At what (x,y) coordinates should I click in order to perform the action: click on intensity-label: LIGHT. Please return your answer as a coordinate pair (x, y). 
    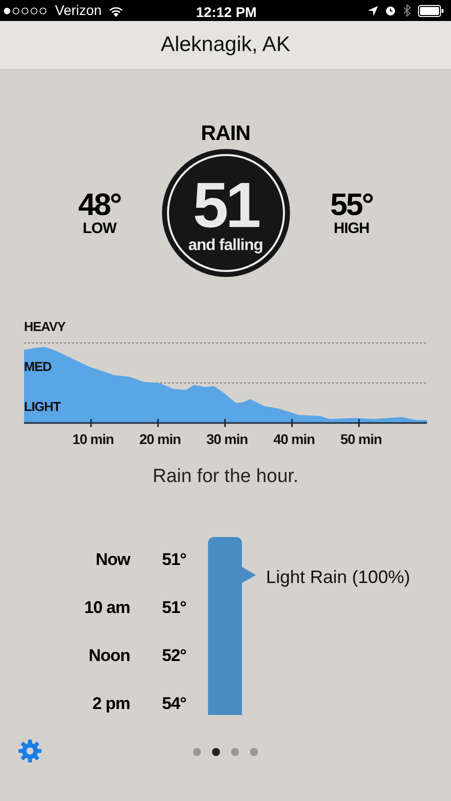
    Looking at the image, I should click on (42, 407).